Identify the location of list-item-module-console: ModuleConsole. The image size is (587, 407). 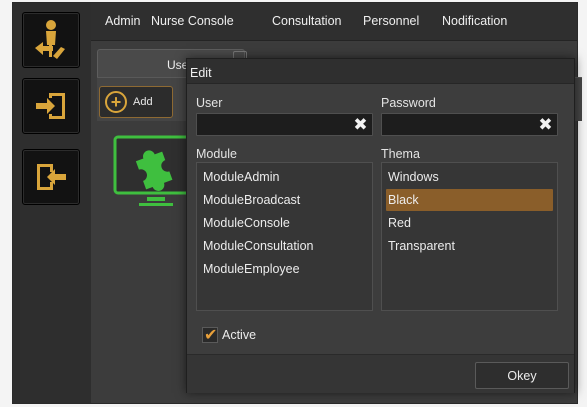
(284, 223).